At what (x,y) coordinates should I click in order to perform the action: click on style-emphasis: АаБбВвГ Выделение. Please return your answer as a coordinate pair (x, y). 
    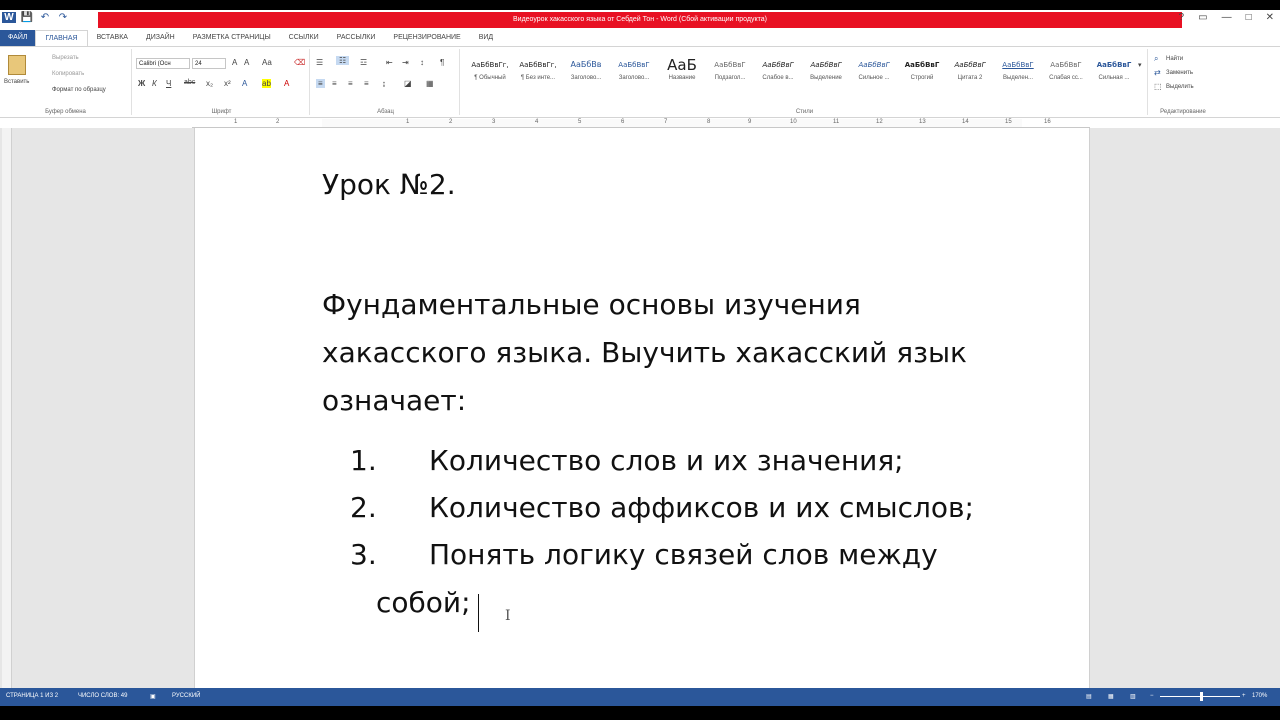
    Looking at the image, I should click on (826, 72).